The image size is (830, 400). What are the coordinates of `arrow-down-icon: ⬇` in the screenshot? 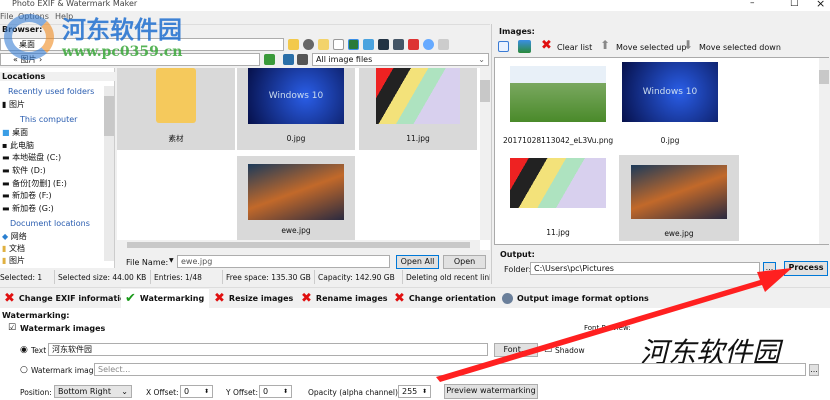 It's located at (688, 45).